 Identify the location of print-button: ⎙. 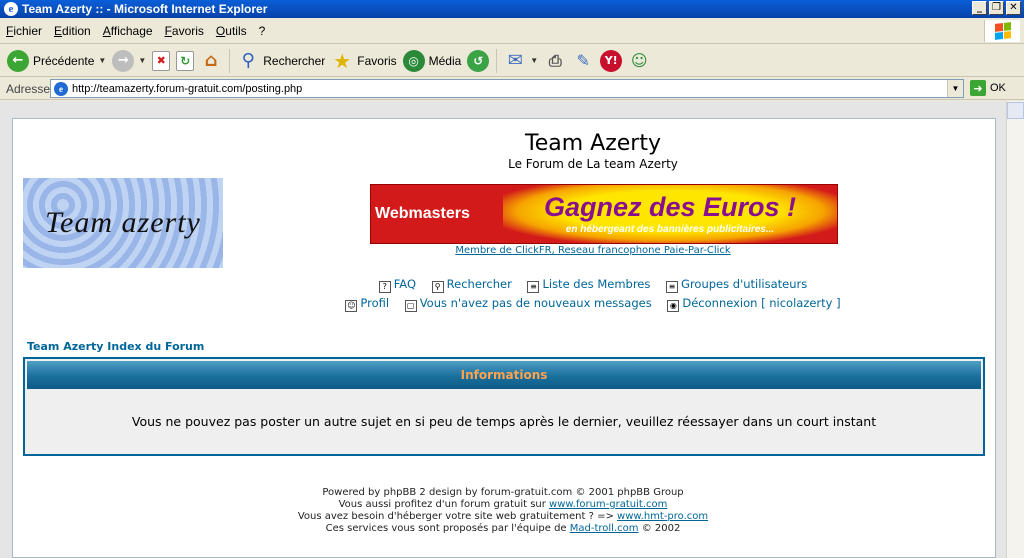
(555, 61).